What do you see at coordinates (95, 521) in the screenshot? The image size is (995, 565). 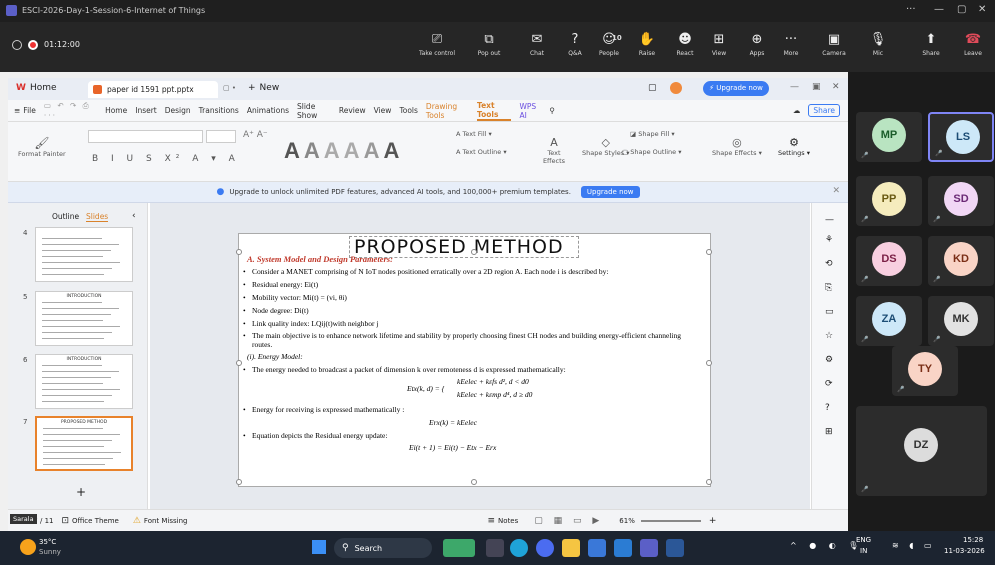 I see `theme-name: Office Theme` at bounding box center [95, 521].